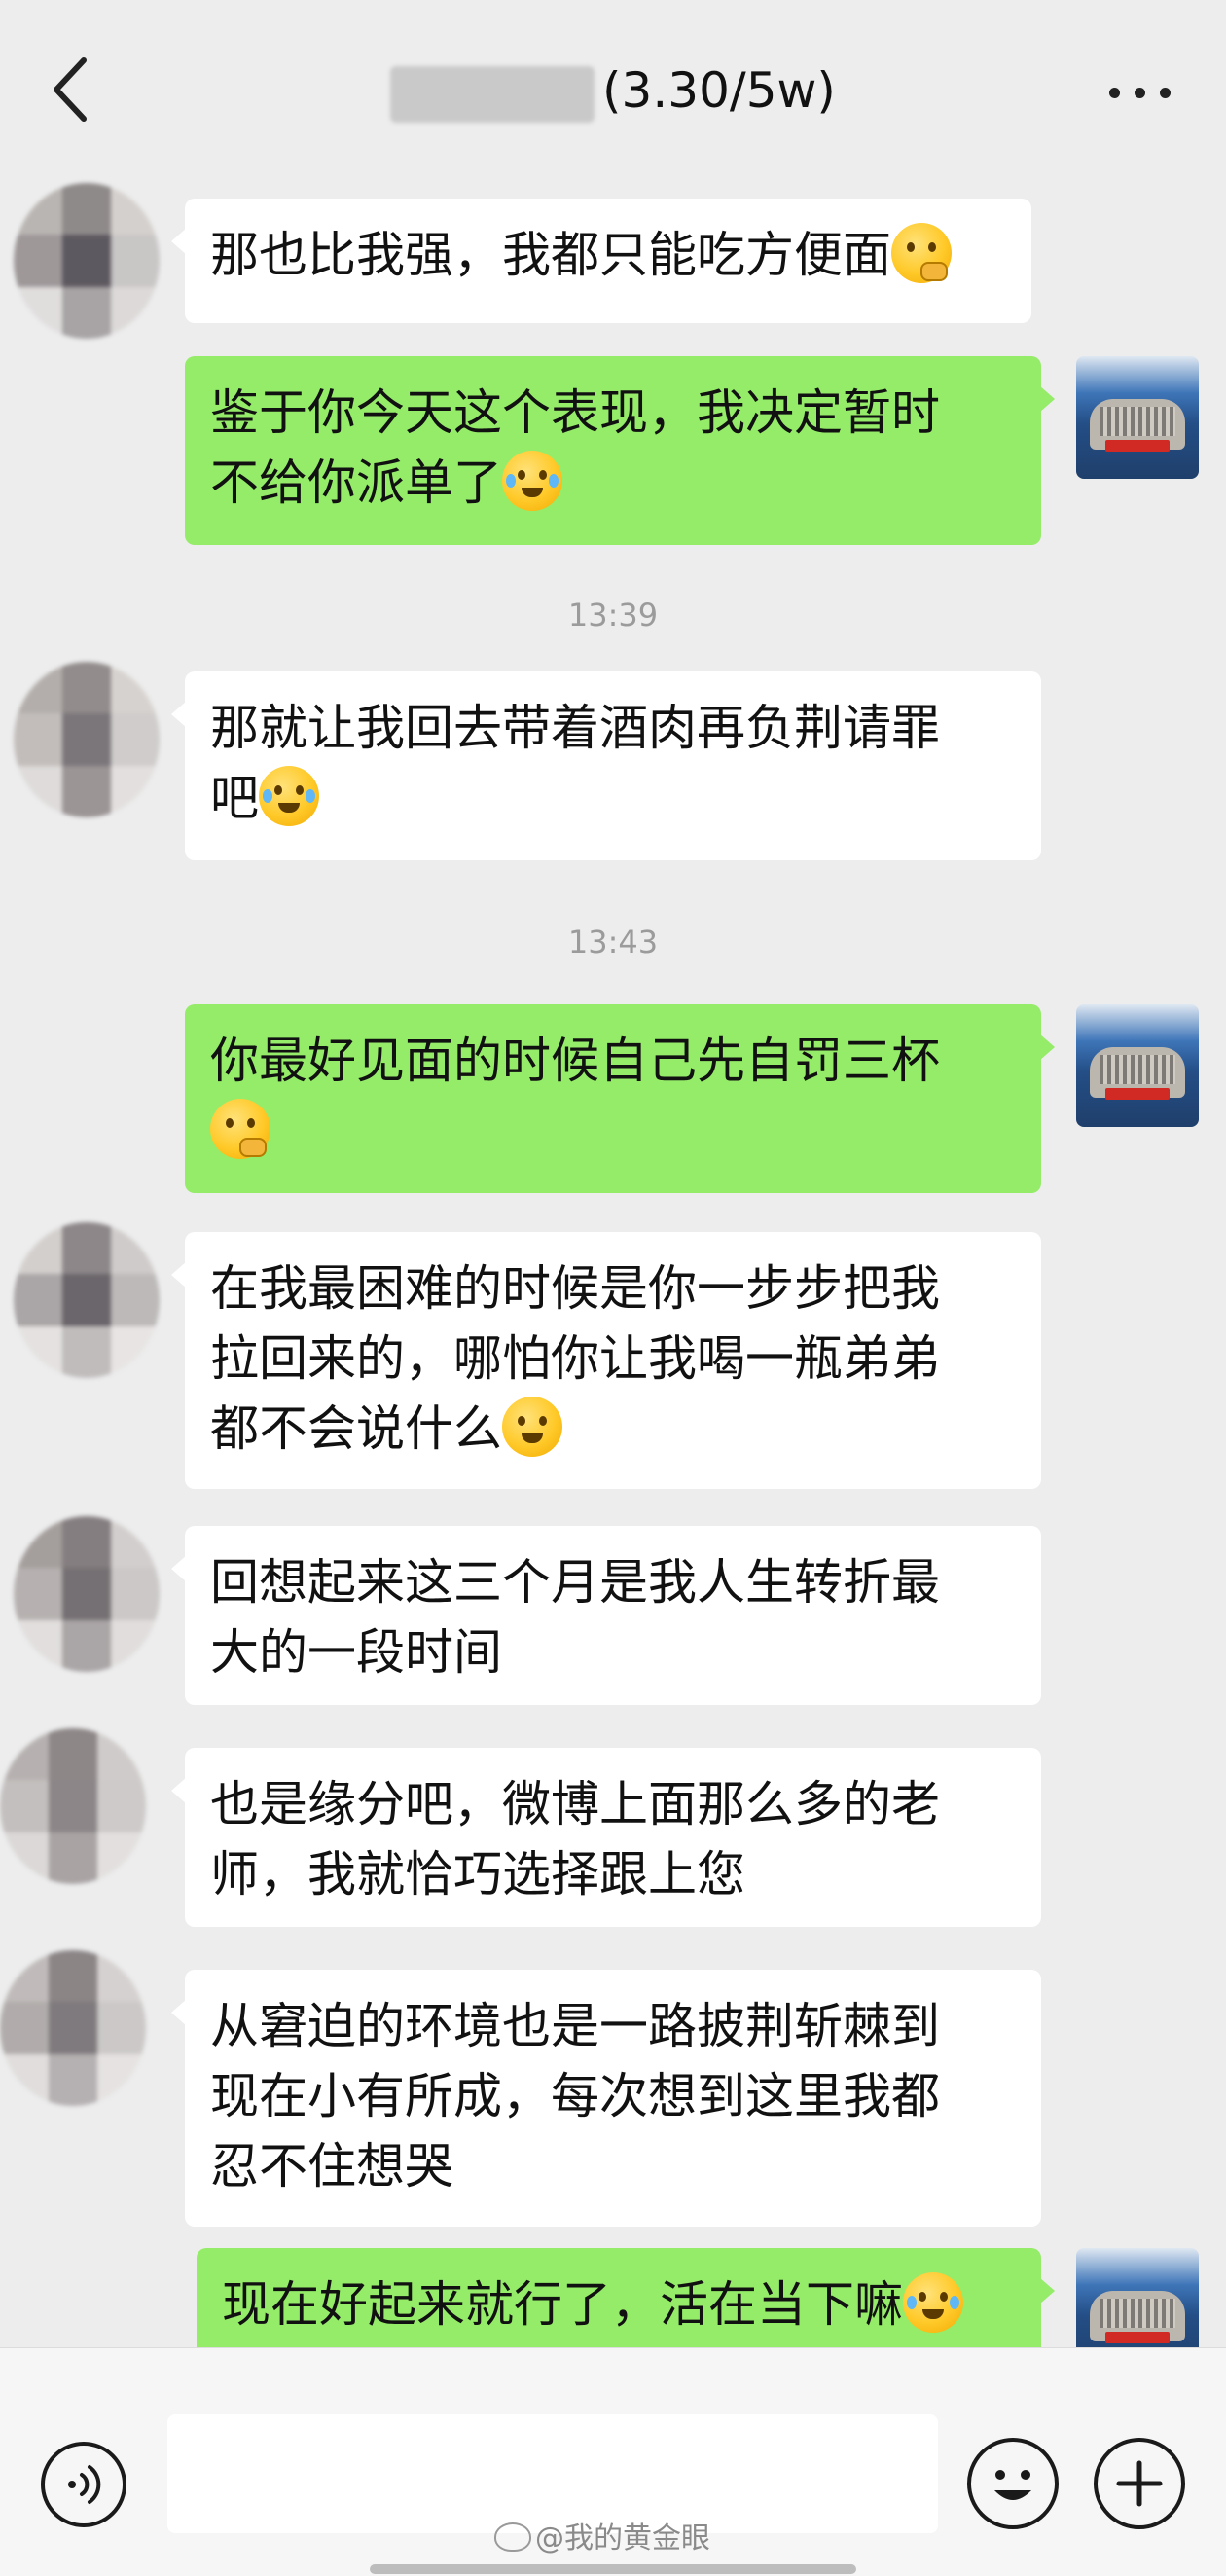 The image size is (1226, 2576). I want to click on more-functions-button, so click(1139, 2483).